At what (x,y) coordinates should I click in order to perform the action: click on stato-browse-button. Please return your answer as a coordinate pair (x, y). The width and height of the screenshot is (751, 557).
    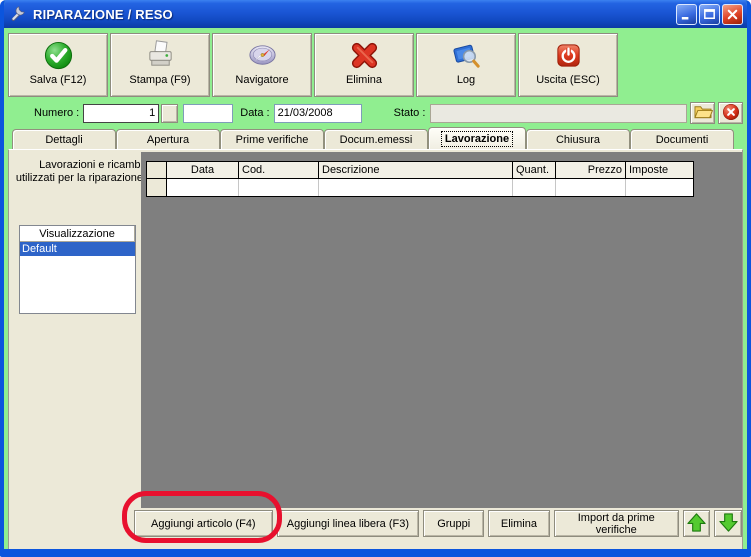
    Looking at the image, I should click on (702, 113).